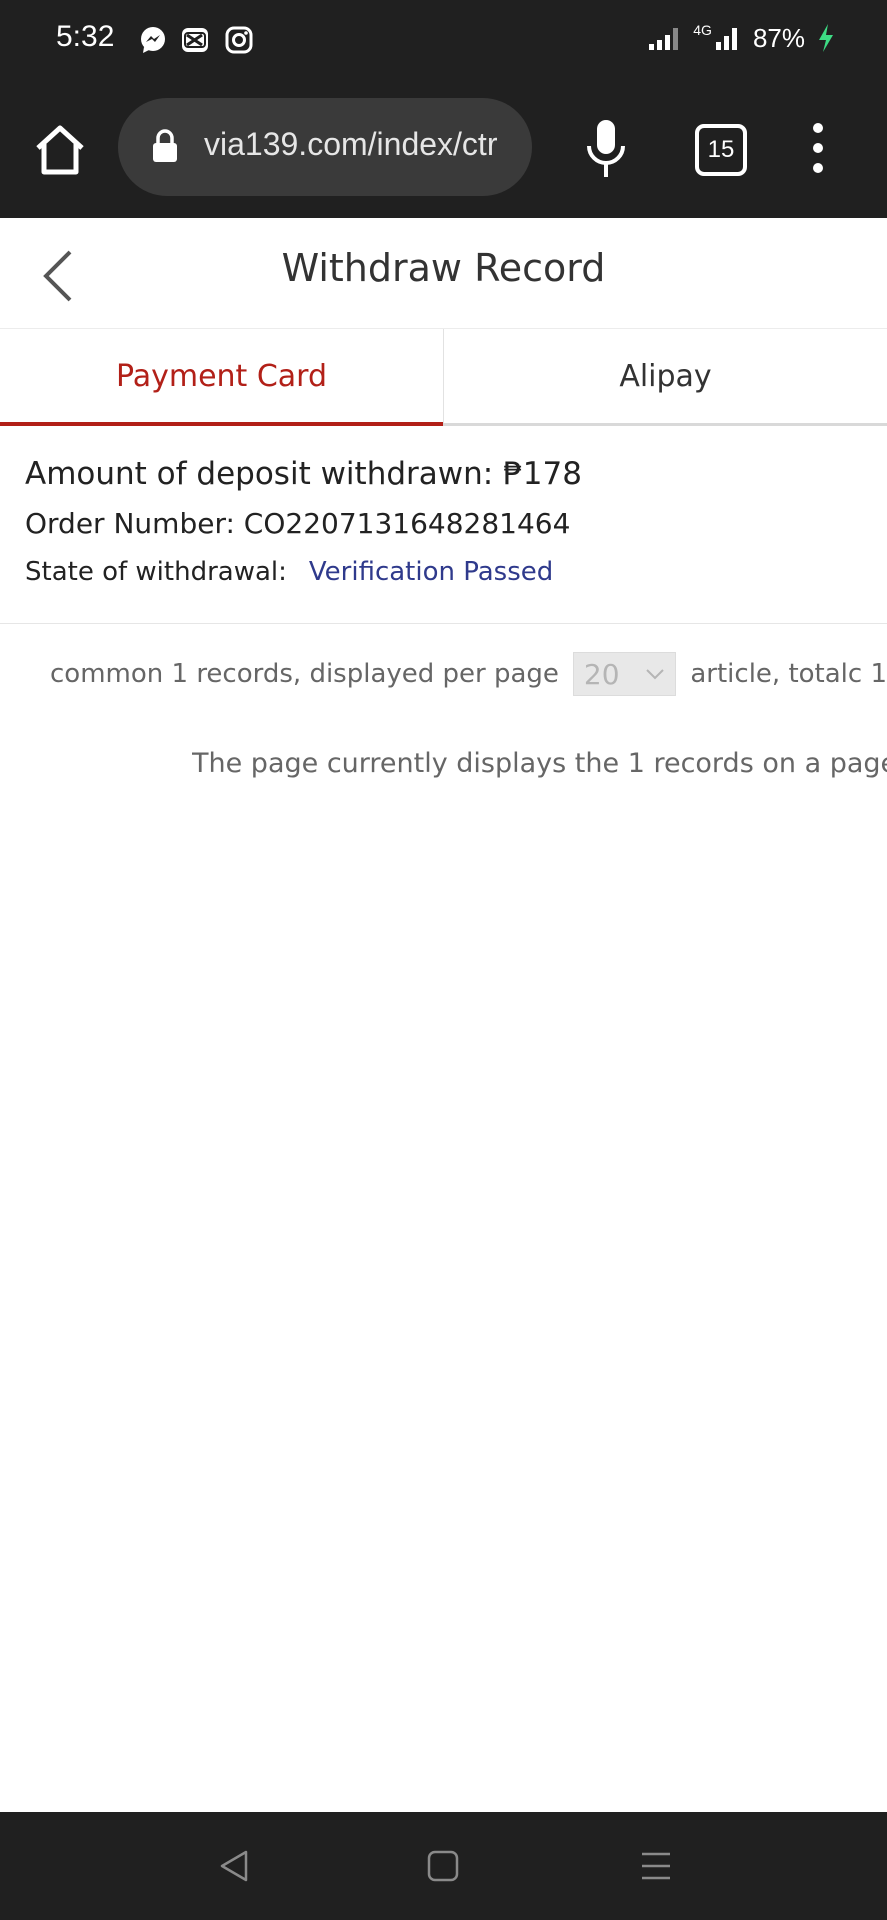 Image resolution: width=887 pixels, height=1920 pixels. I want to click on url-text: via139.com/index/ctr, so click(351, 144).